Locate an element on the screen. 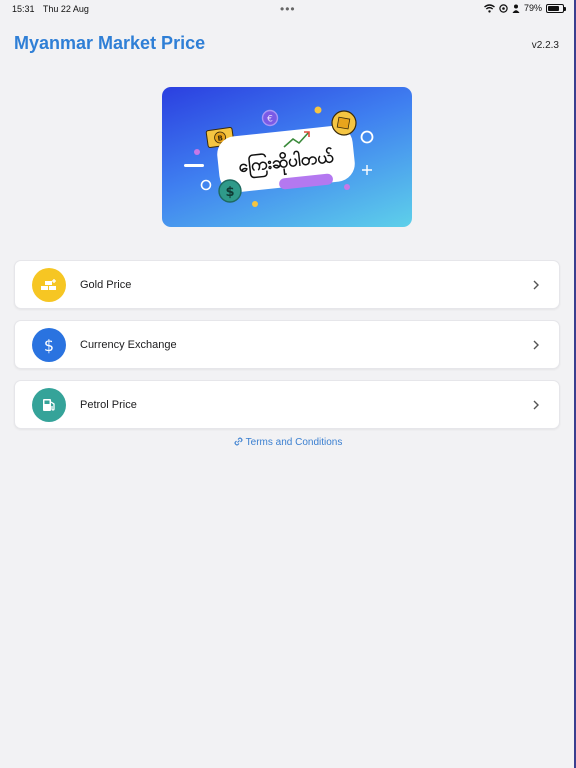 The height and width of the screenshot is (768, 576). gold-price-label: Gold Price is located at coordinates (106, 285).